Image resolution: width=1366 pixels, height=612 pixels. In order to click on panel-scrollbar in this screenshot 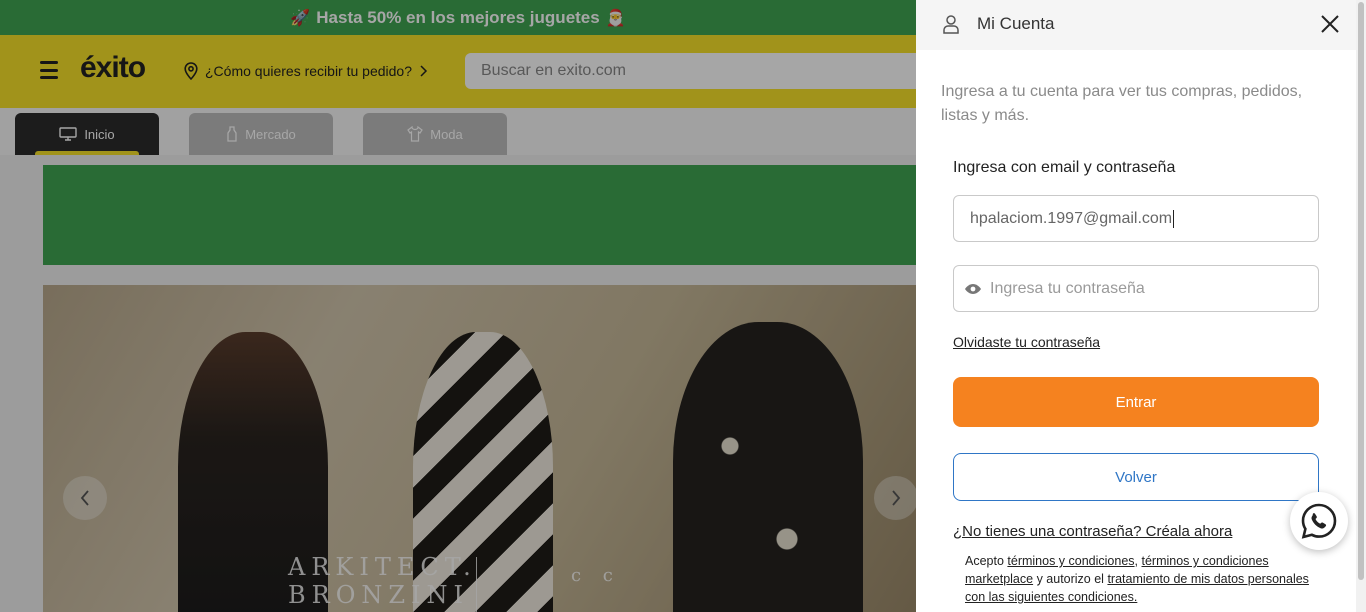, I will do `click(1361, 306)`.